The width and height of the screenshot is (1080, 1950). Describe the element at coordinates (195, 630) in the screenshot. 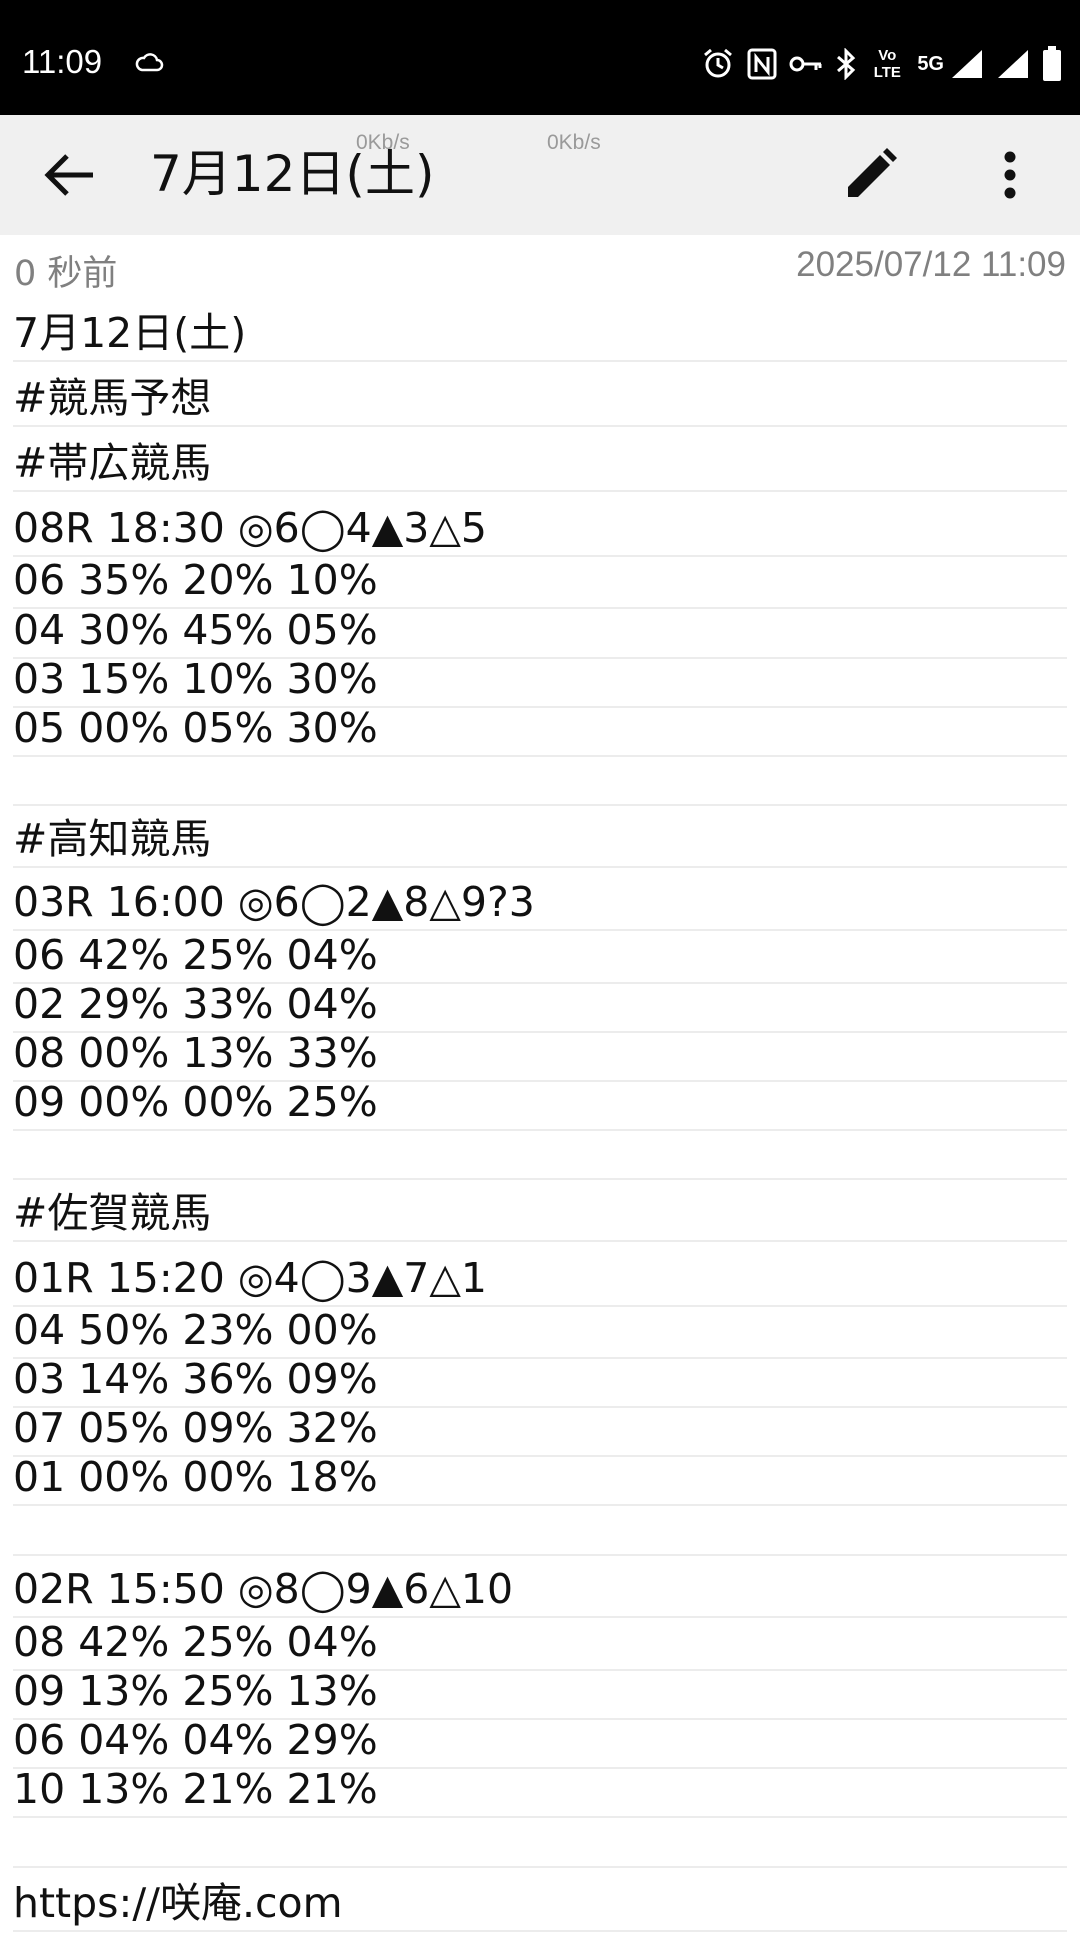

I see `note-line-text: 04 30% 45% 05%` at that location.